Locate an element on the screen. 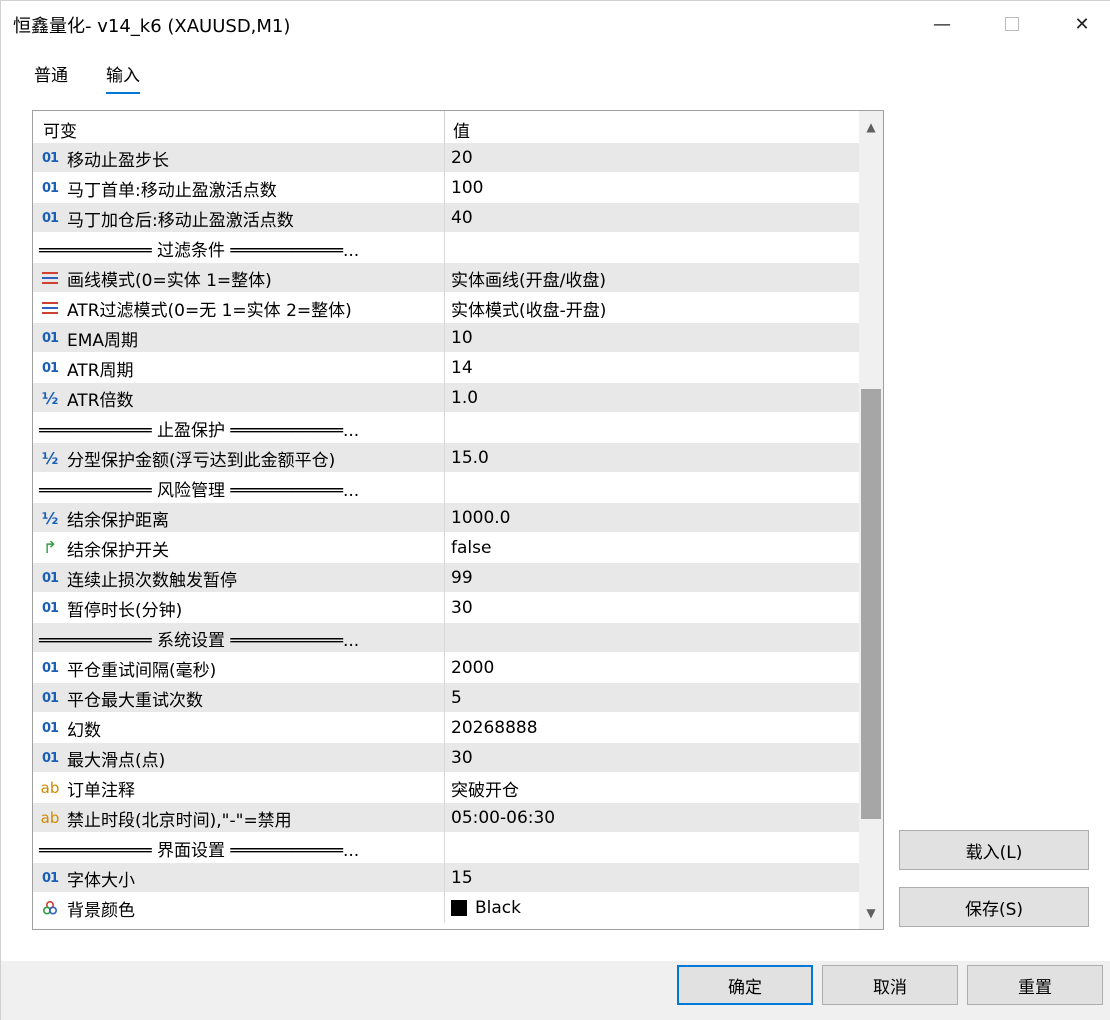  value-cell: 100 is located at coordinates (651, 188).